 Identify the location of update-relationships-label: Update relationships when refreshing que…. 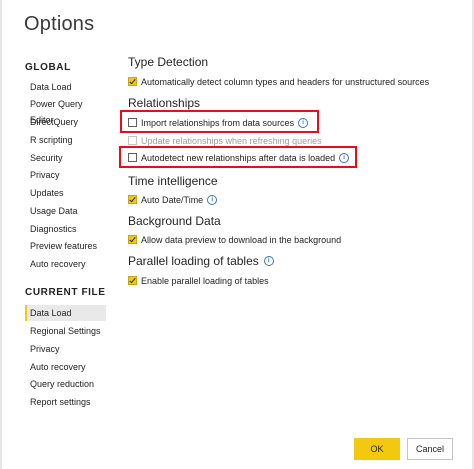
(231, 140).